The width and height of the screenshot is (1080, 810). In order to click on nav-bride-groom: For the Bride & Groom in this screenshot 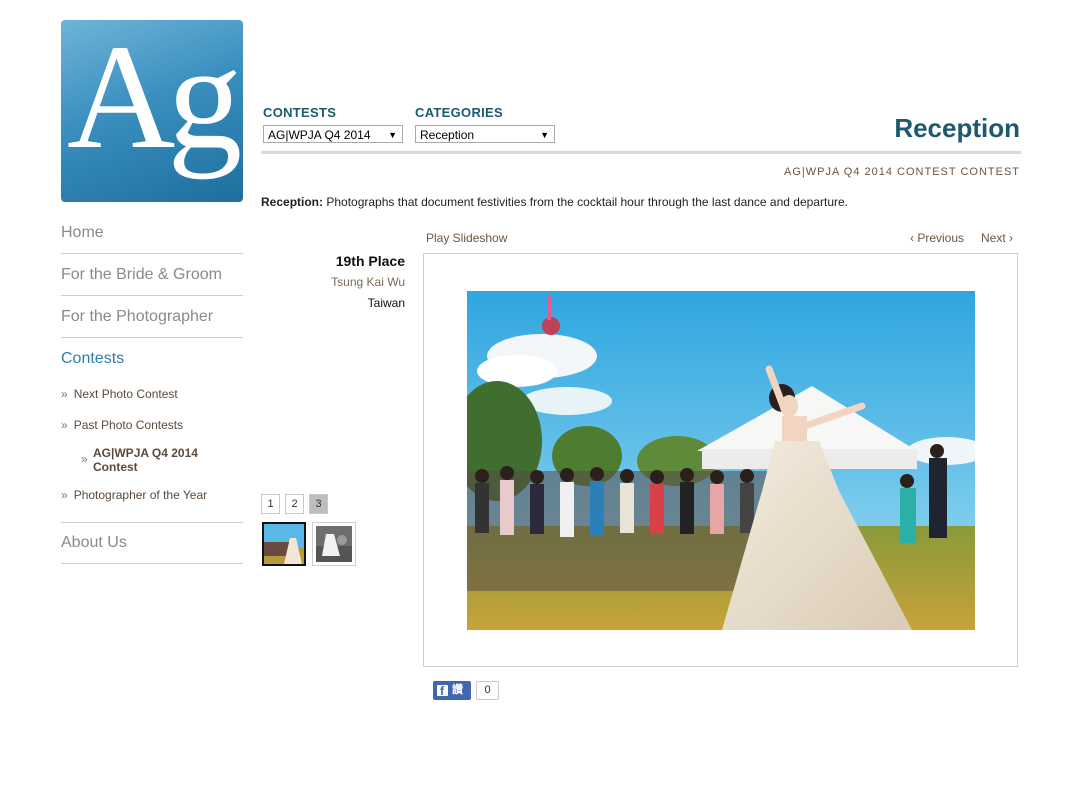, I will do `click(152, 281)`.